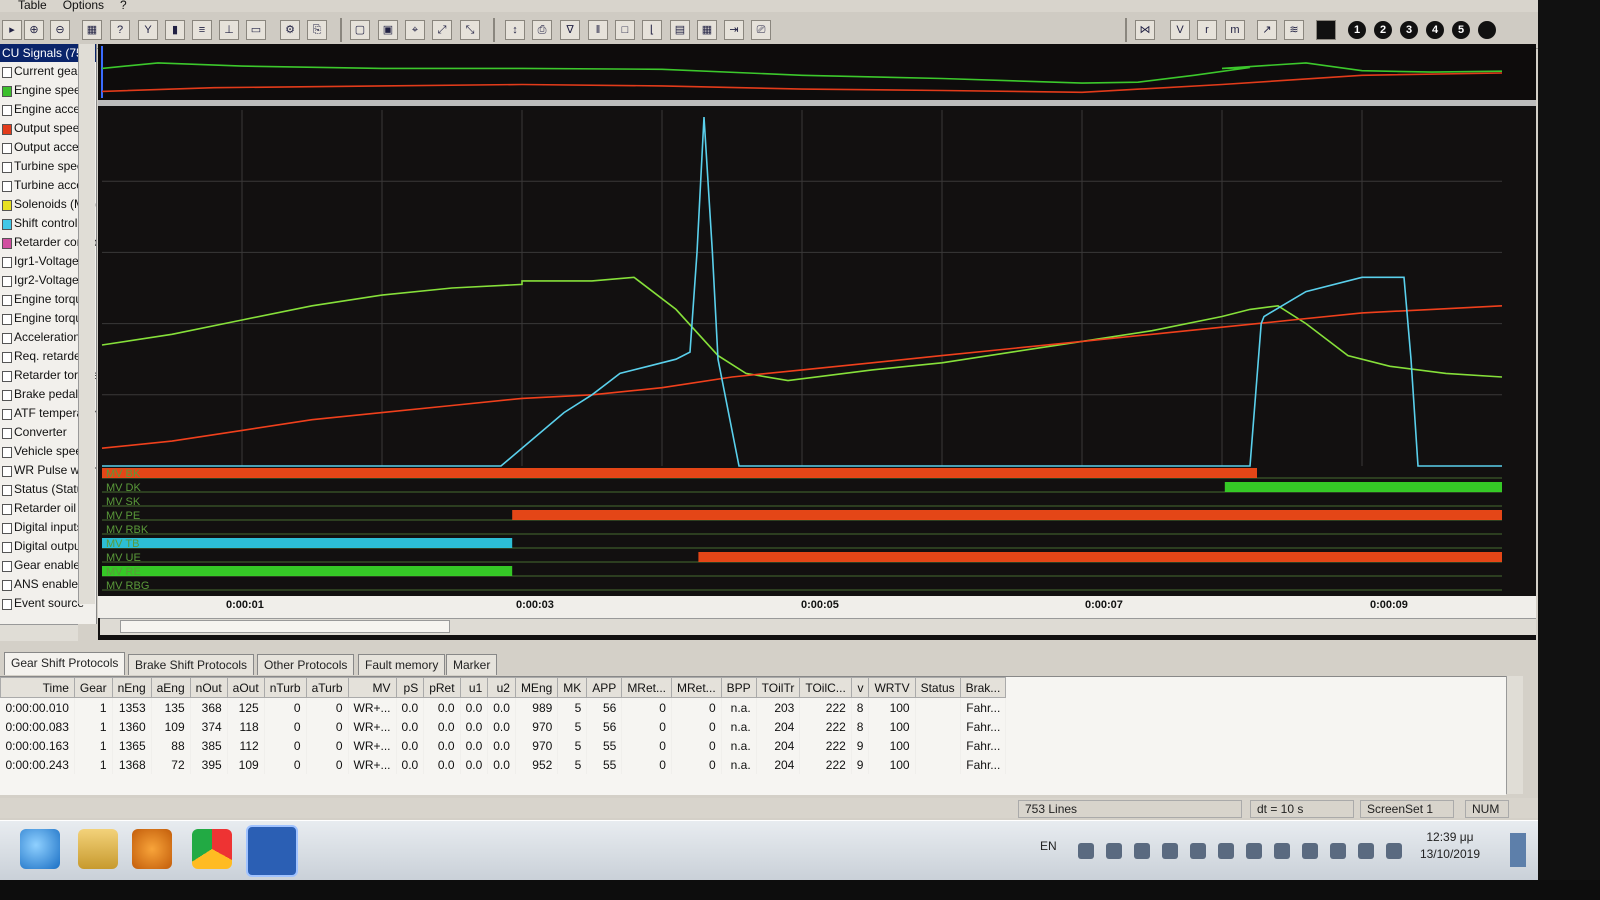 This screenshot has height=900, width=1600. Describe the element at coordinates (256, 30) in the screenshot. I see `ruler-icon: ▭` at that location.